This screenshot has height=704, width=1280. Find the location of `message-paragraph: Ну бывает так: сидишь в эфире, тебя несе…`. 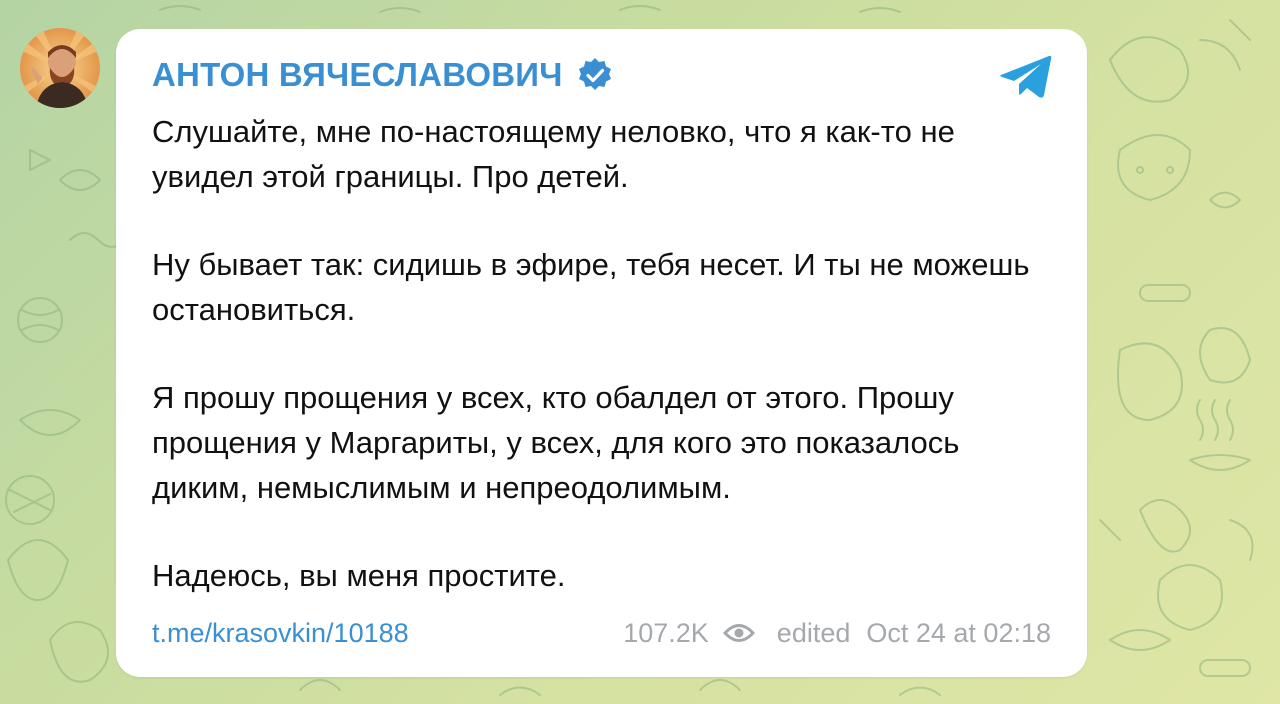

message-paragraph: Ну бывает так: сидишь в эфире, тебя несе… is located at coordinates (591, 287).